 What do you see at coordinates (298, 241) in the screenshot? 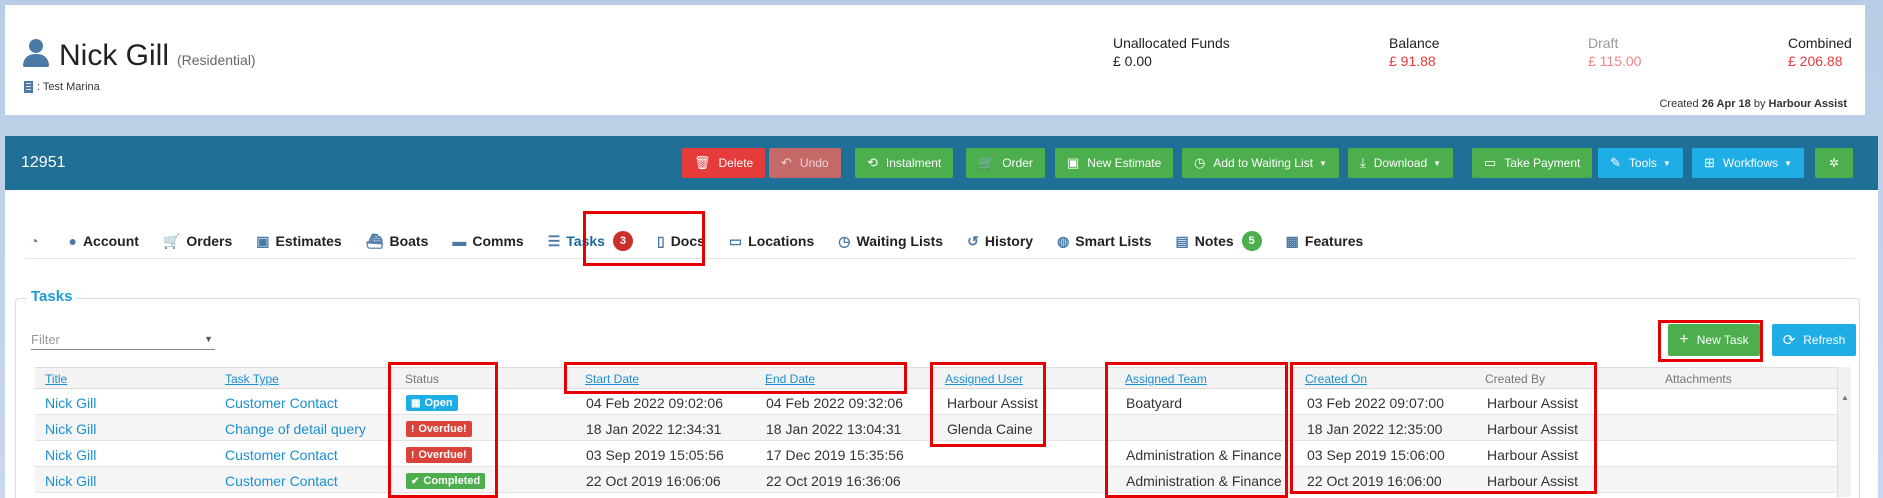
I see `tab-estimates: ▣ Estimates` at bounding box center [298, 241].